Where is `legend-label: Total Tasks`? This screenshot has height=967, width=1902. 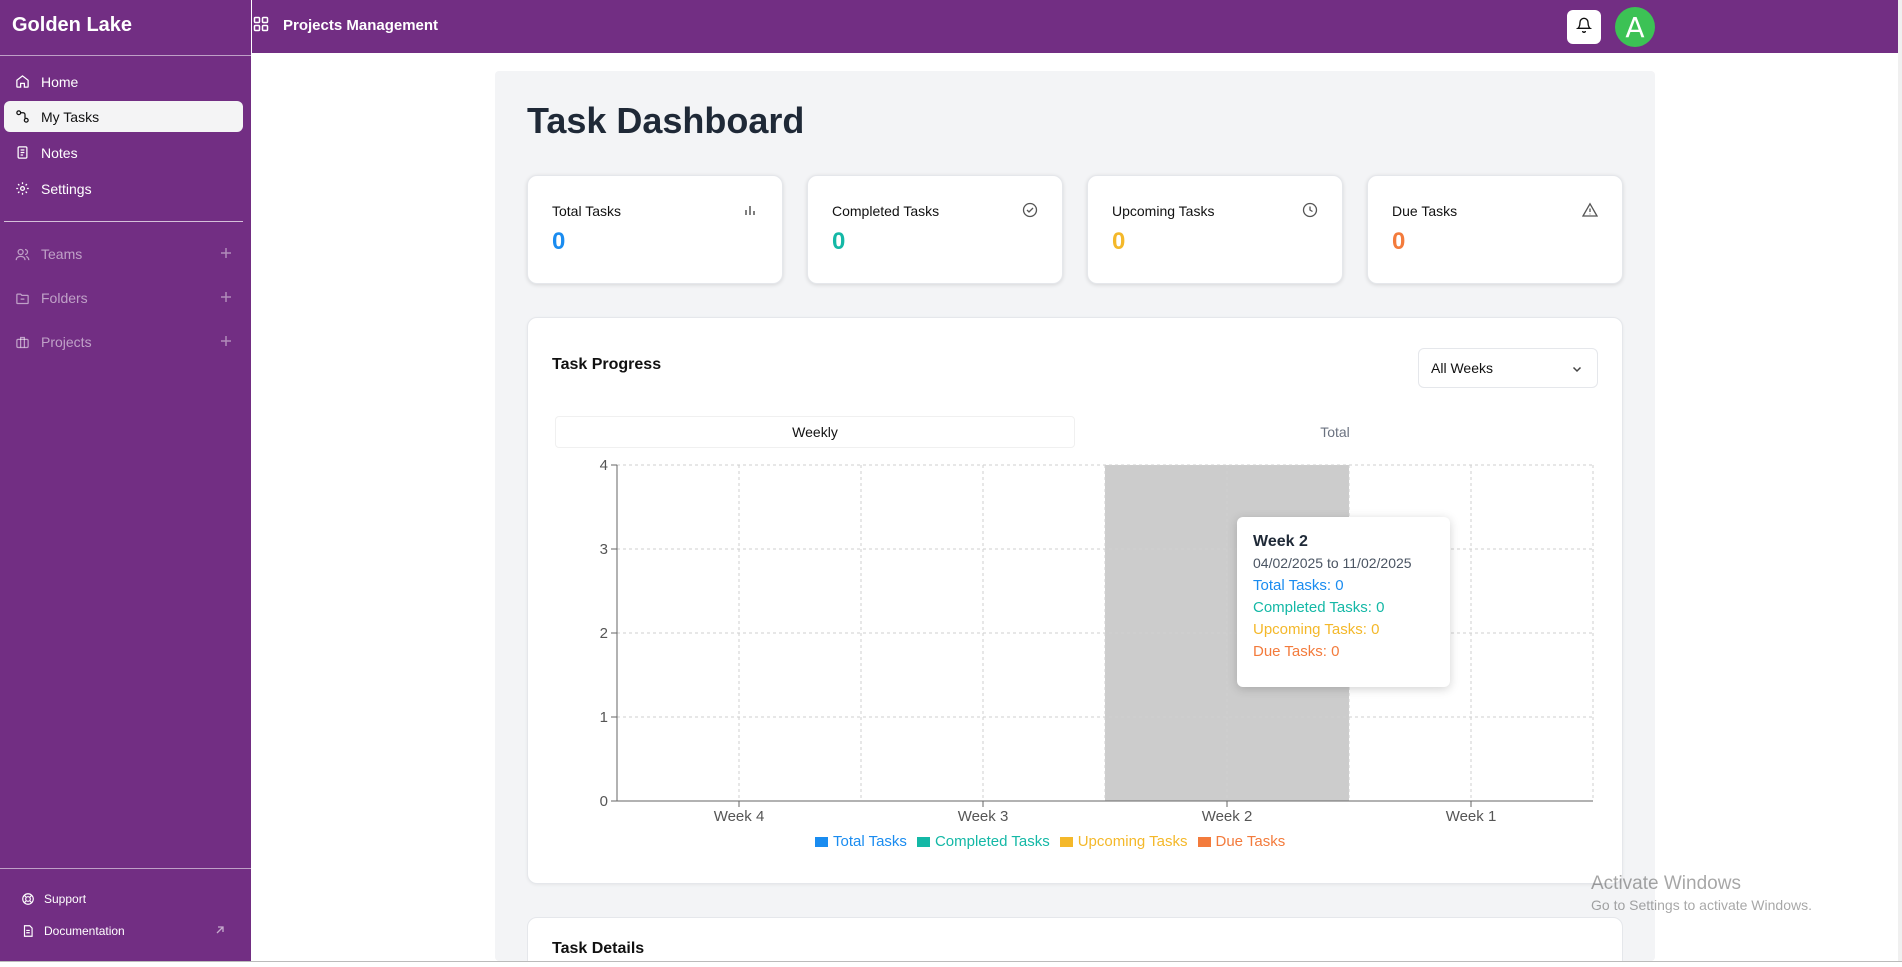 legend-label: Total Tasks is located at coordinates (870, 841).